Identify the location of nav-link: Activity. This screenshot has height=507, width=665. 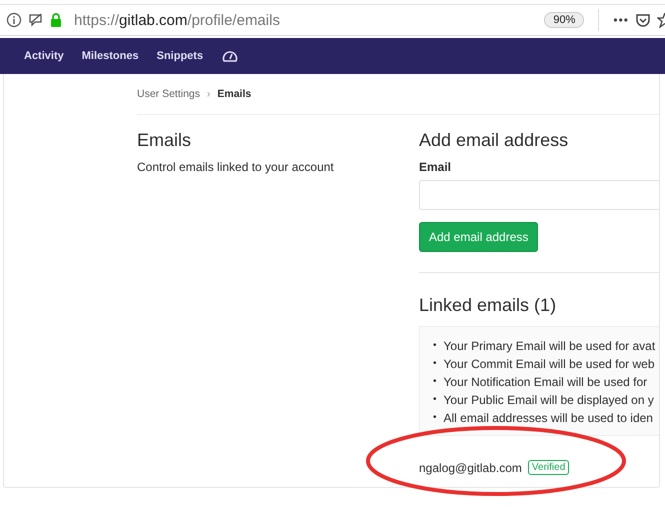
(44, 56).